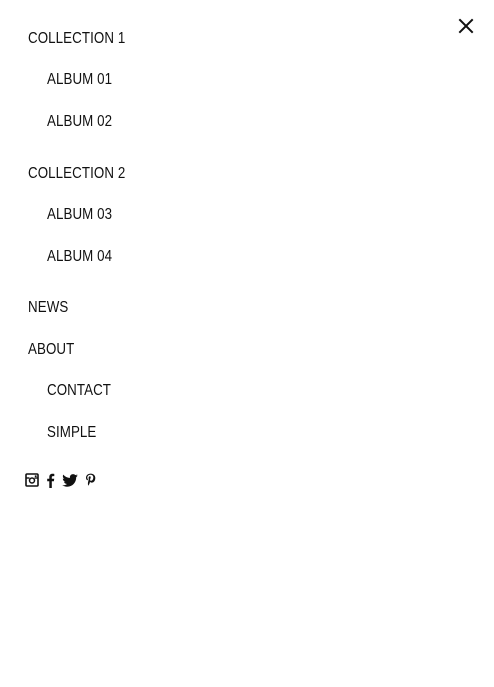 Image resolution: width=494 pixels, height=687 pixels. Describe the element at coordinates (79, 391) in the screenshot. I see `menu-item-contact: CONTACT` at that location.